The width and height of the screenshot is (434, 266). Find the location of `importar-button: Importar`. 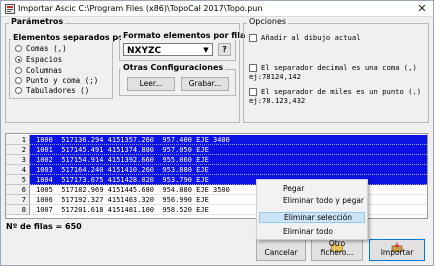

importar-button: Importar is located at coordinates (397, 250).